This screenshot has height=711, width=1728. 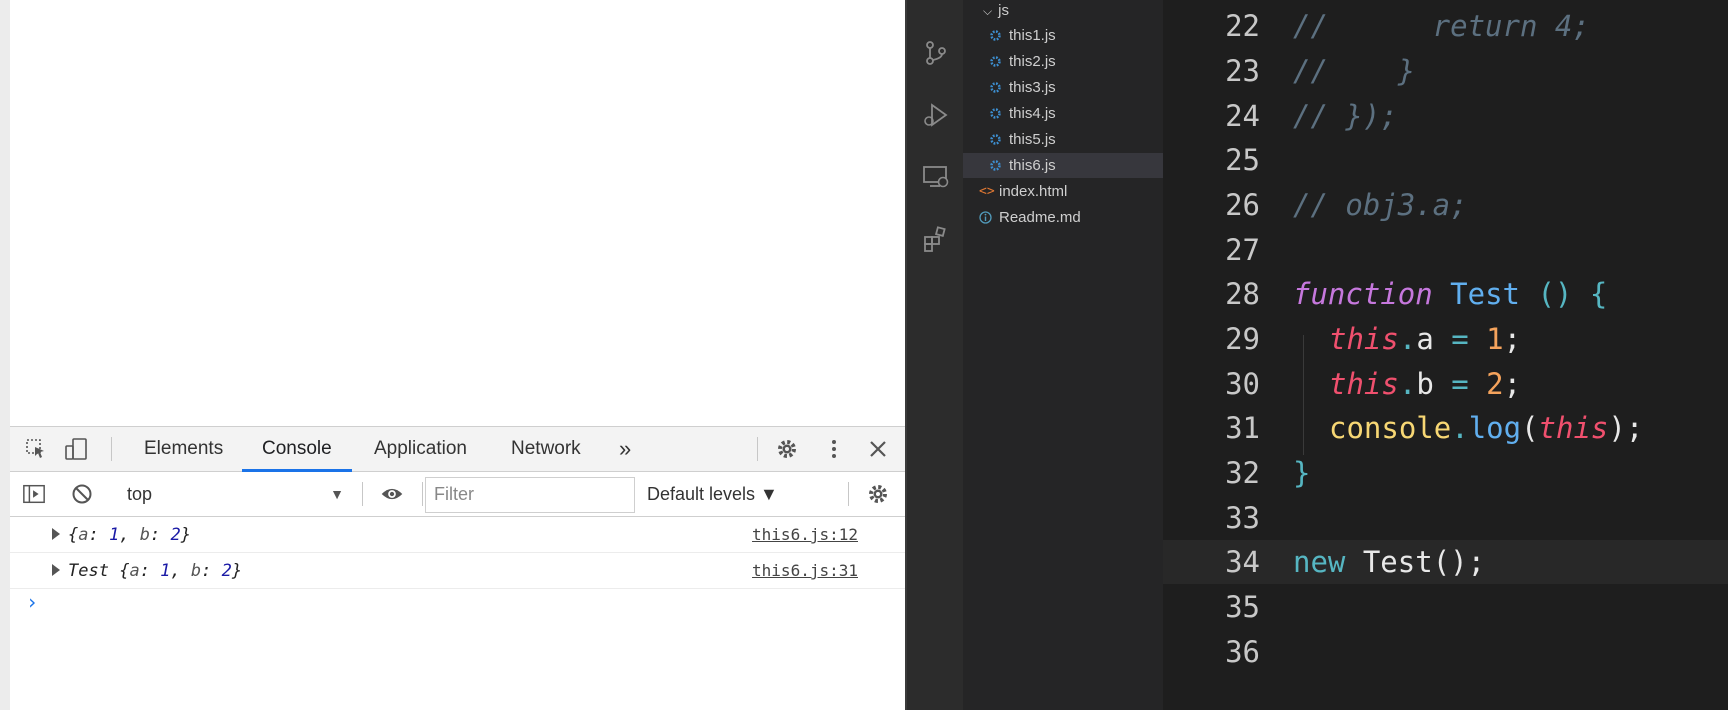 What do you see at coordinates (1242, 473) in the screenshot?
I see `line-number: 32` at bounding box center [1242, 473].